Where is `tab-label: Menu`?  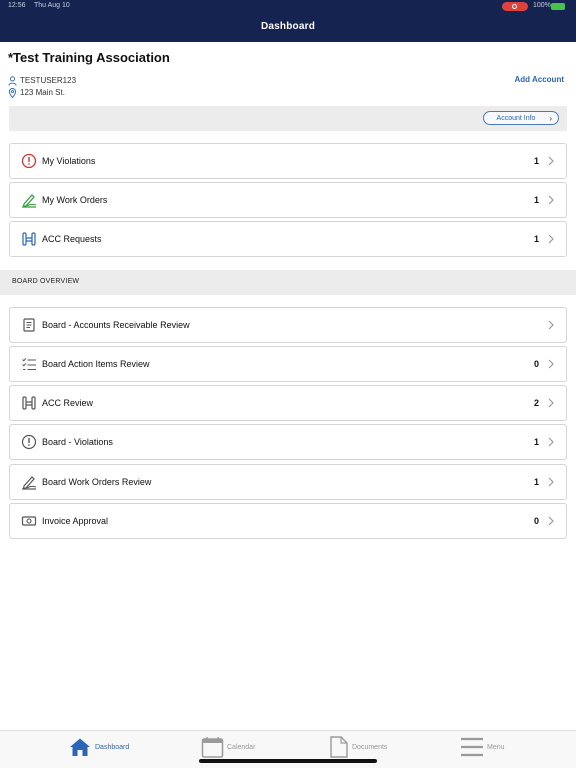 tab-label: Menu is located at coordinates (496, 747).